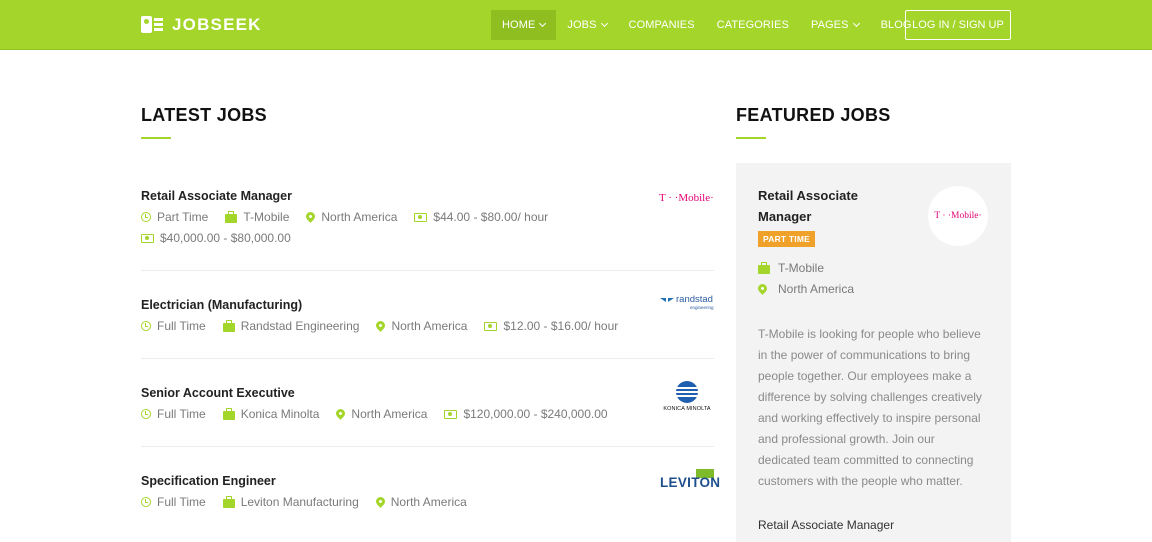 This screenshot has height=542, width=1152. What do you see at coordinates (526, 414) in the screenshot?
I see `job-salary: $120,000.00 - $240,000.00` at bounding box center [526, 414].